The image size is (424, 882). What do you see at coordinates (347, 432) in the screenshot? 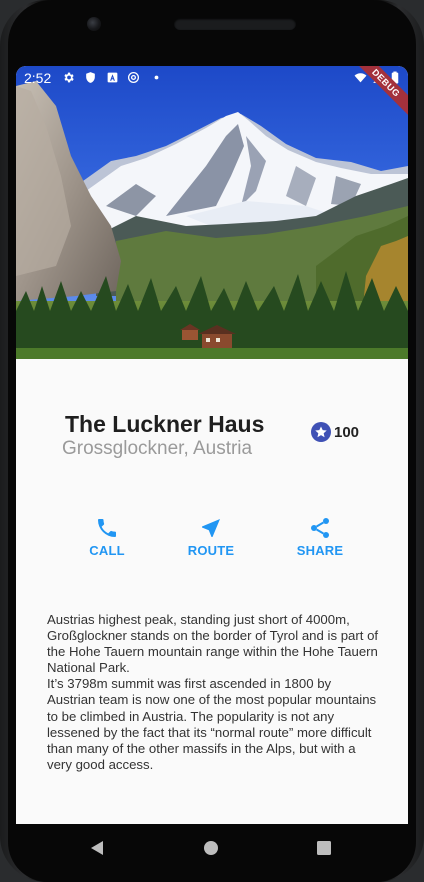
I see `rating-count: 100` at bounding box center [347, 432].